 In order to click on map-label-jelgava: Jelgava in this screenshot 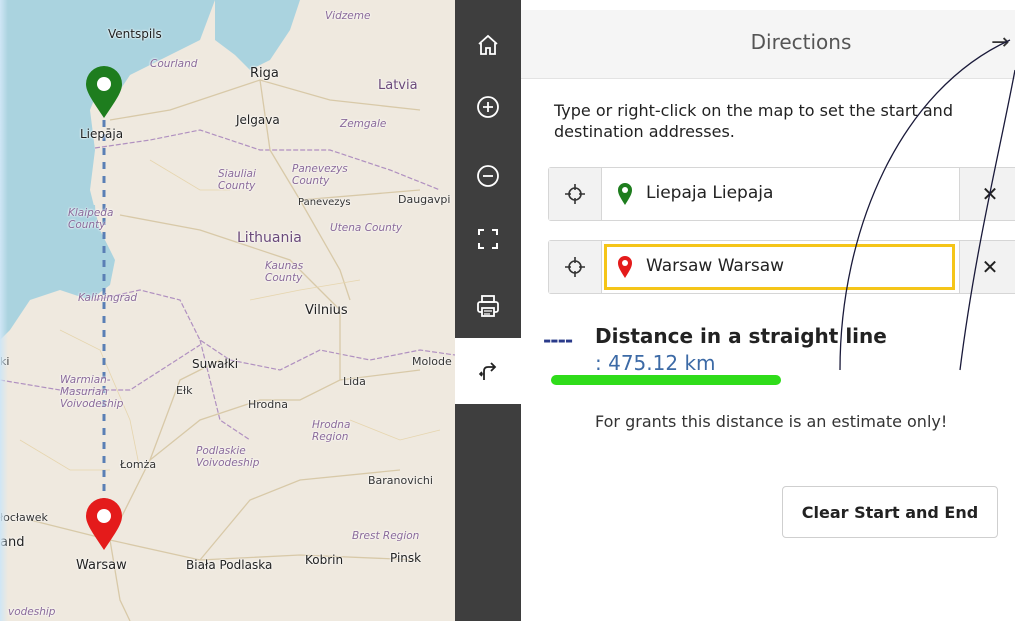, I will do `click(258, 120)`.